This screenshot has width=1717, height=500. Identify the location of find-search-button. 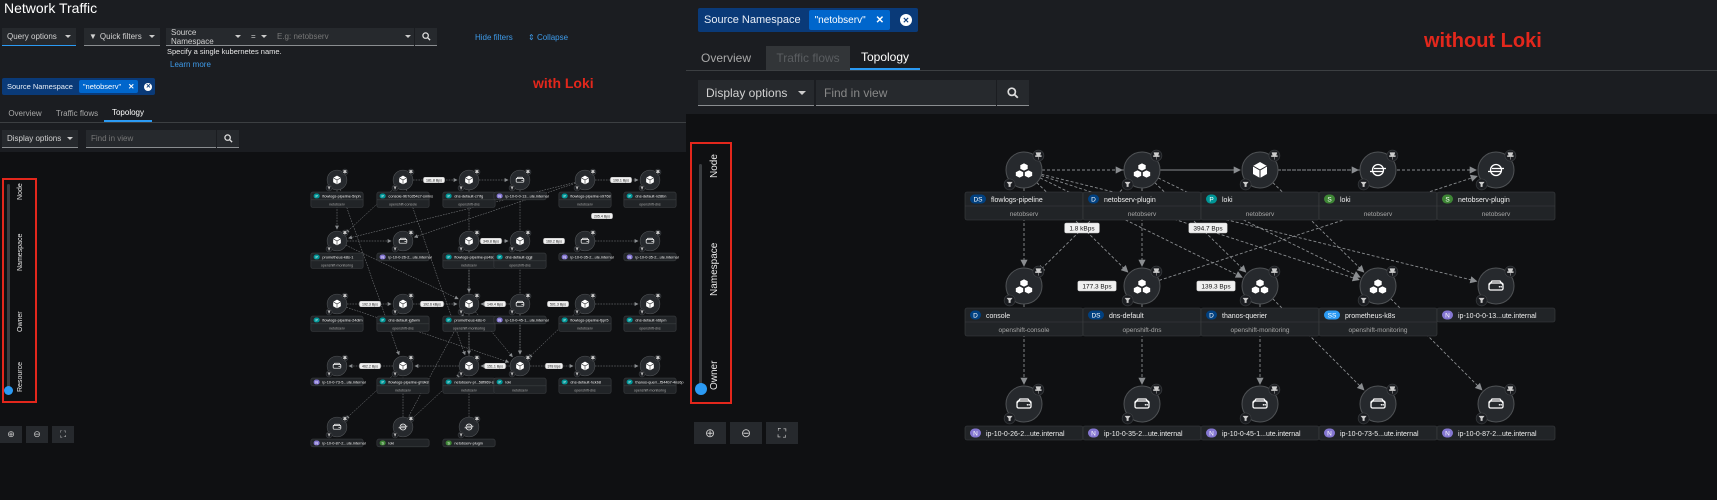
(228, 139).